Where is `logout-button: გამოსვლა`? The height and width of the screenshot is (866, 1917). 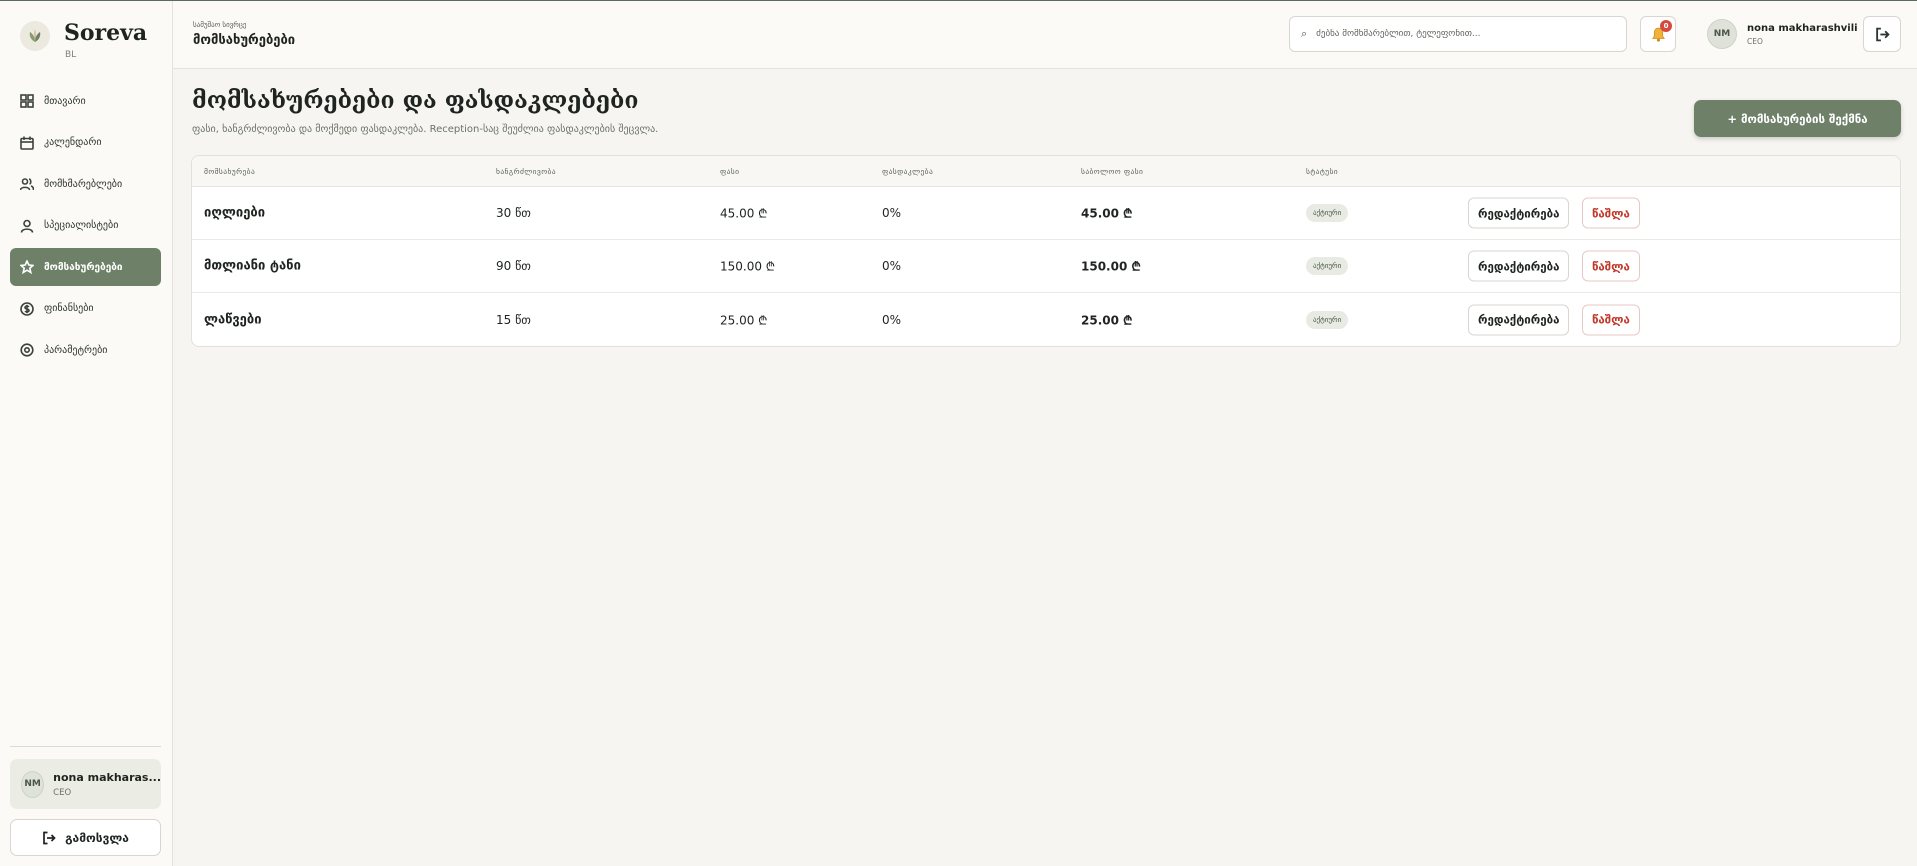 logout-button: გამოსვლა is located at coordinates (85, 837).